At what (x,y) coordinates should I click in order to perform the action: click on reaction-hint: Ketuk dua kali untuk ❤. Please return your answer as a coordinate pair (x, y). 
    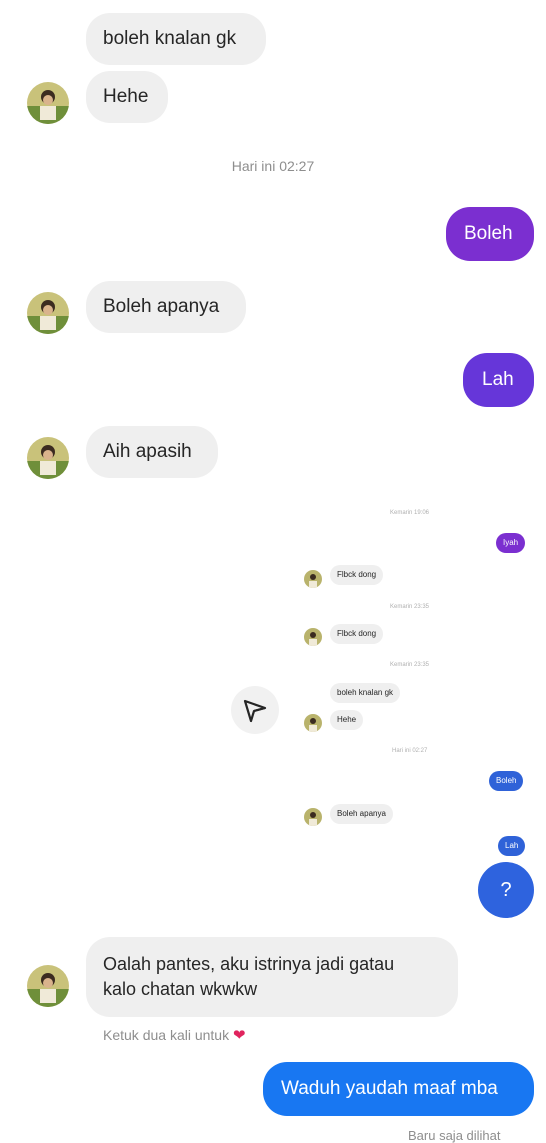
    Looking at the image, I should click on (174, 1035).